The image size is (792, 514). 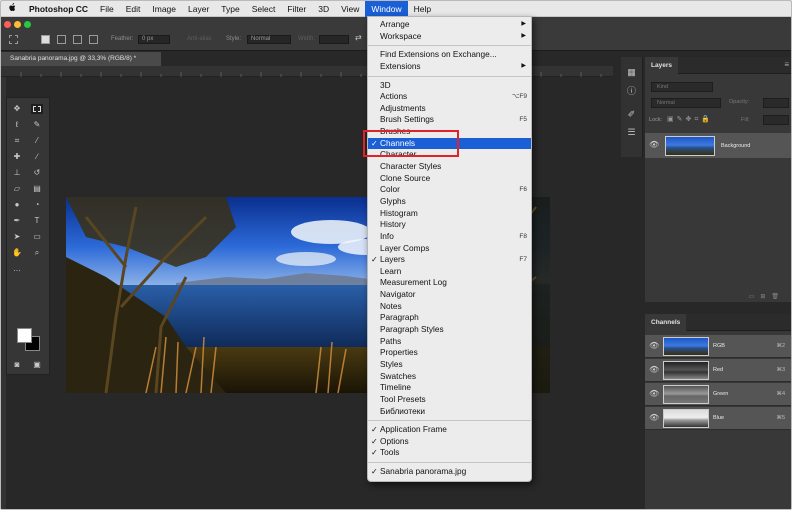 What do you see at coordinates (37, 365) in the screenshot?
I see `screen-mode-icon: ▣` at bounding box center [37, 365].